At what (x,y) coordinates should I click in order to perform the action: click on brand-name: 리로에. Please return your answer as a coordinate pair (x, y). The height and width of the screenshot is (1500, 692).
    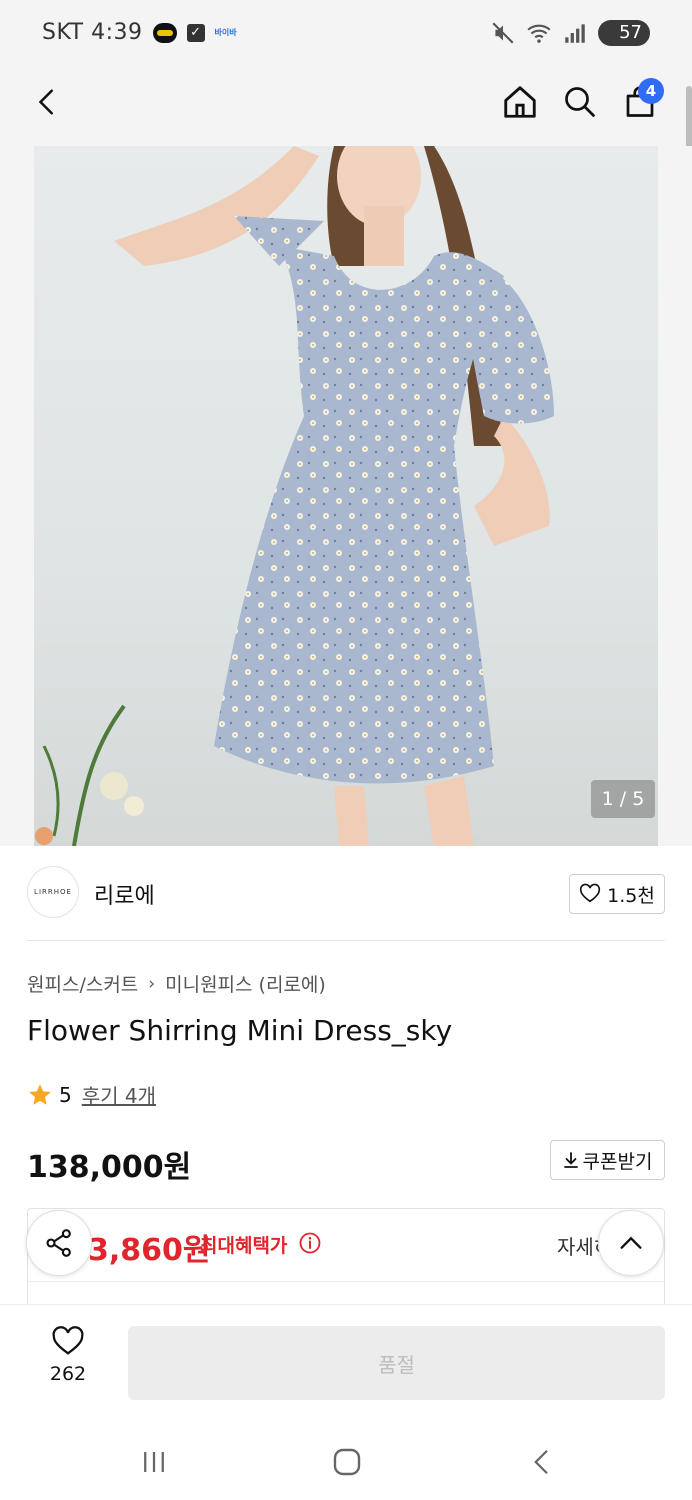
    Looking at the image, I should click on (124, 894).